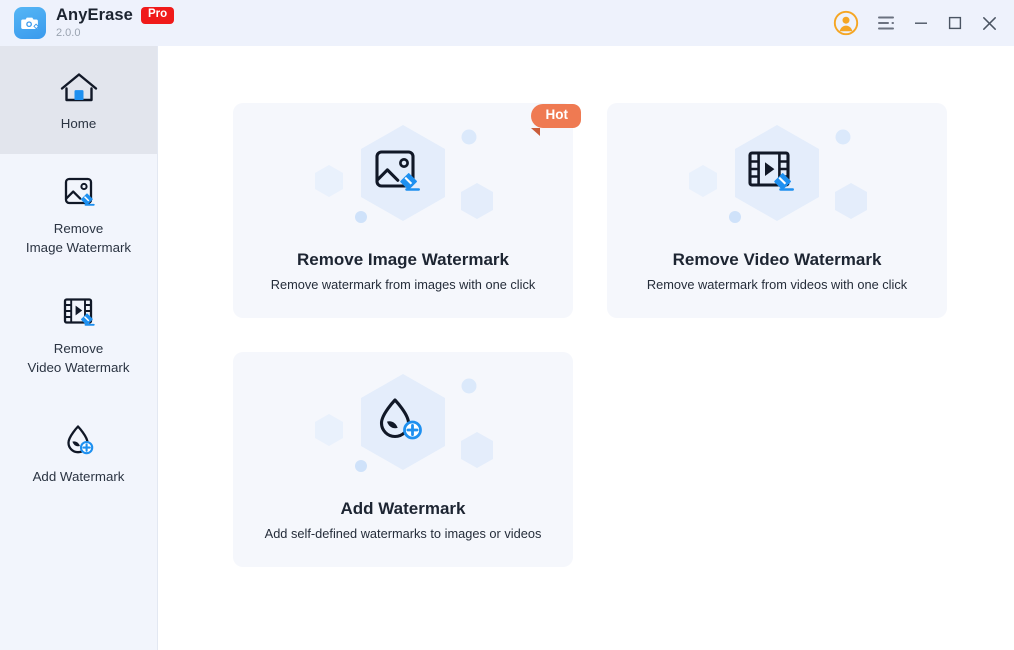 The width and height of the screenshot is (1014, 650). I want to click on sidebar-item-add-watermark: Add Watermark, so click(78, 453).